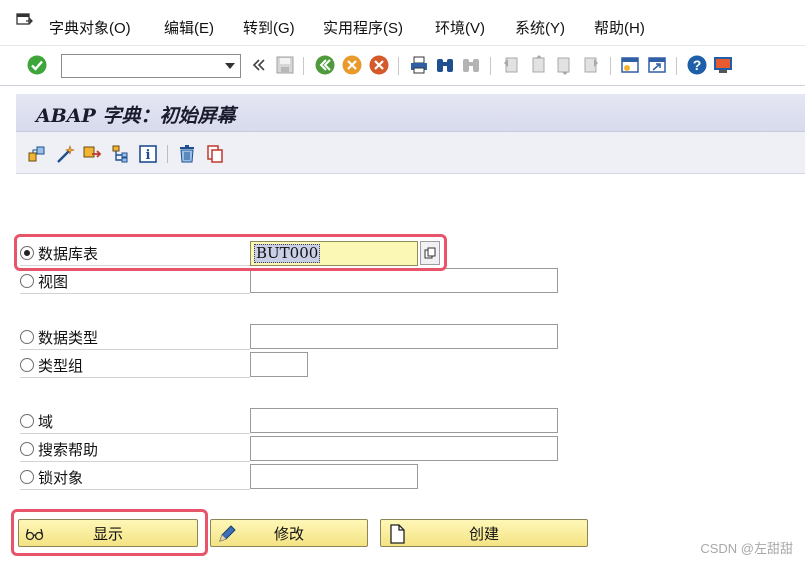 This screenshot has width=805, height=566. I want to click on type-group-field, so click(279, 364).